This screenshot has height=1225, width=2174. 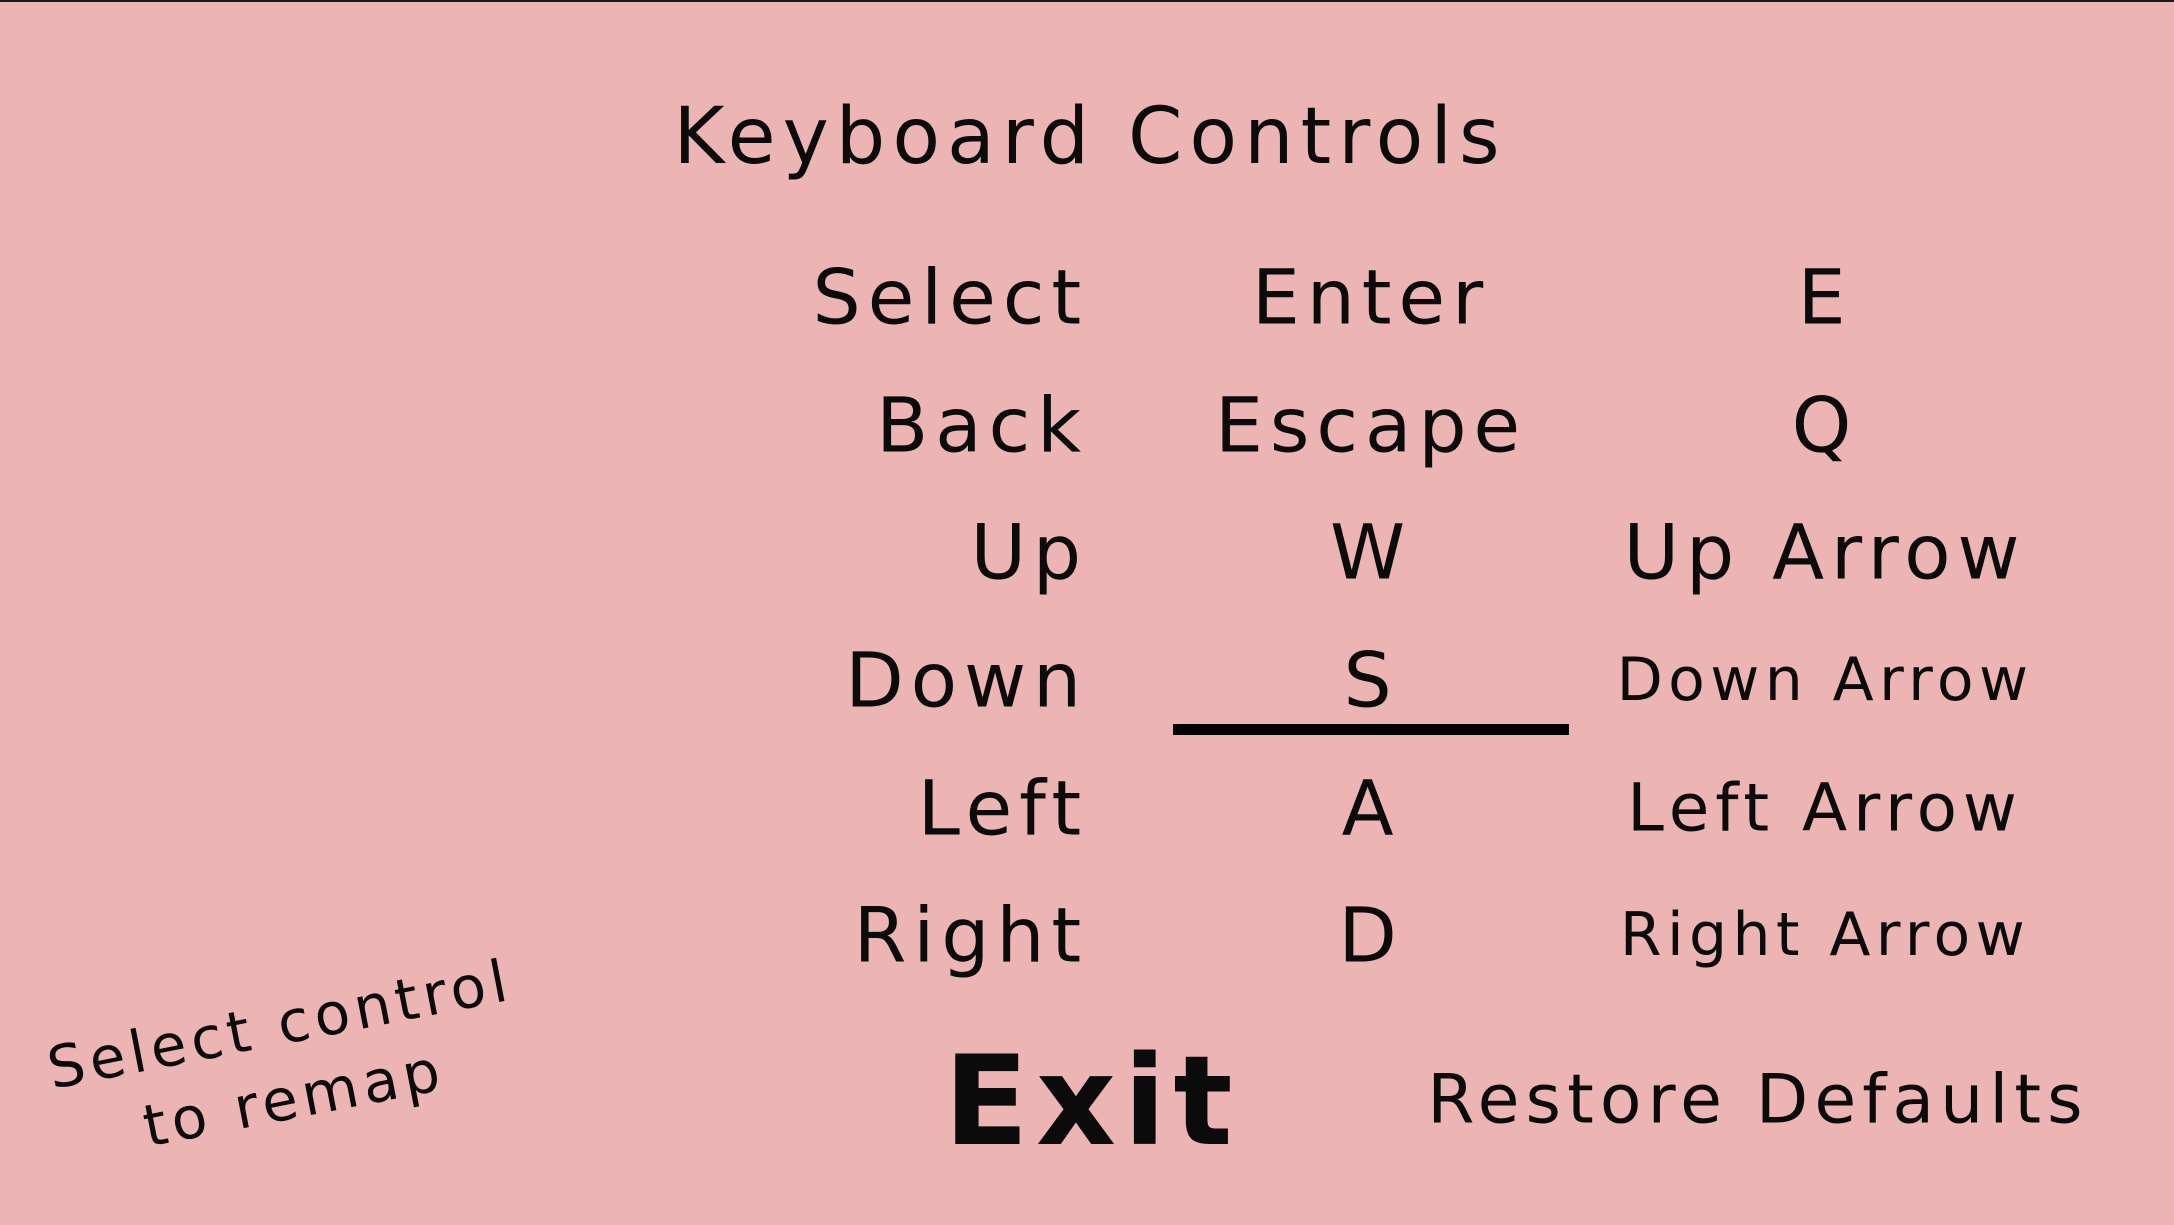 I want to click on primary-key-left: A, so click(x=1371, y=808).